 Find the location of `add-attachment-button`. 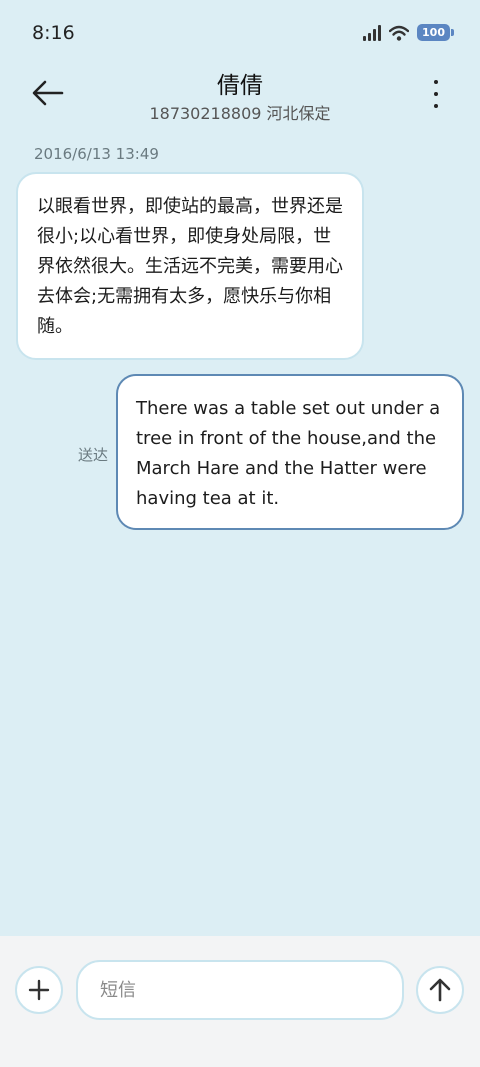

add-attachment-button is located at coordinates (39, 990).